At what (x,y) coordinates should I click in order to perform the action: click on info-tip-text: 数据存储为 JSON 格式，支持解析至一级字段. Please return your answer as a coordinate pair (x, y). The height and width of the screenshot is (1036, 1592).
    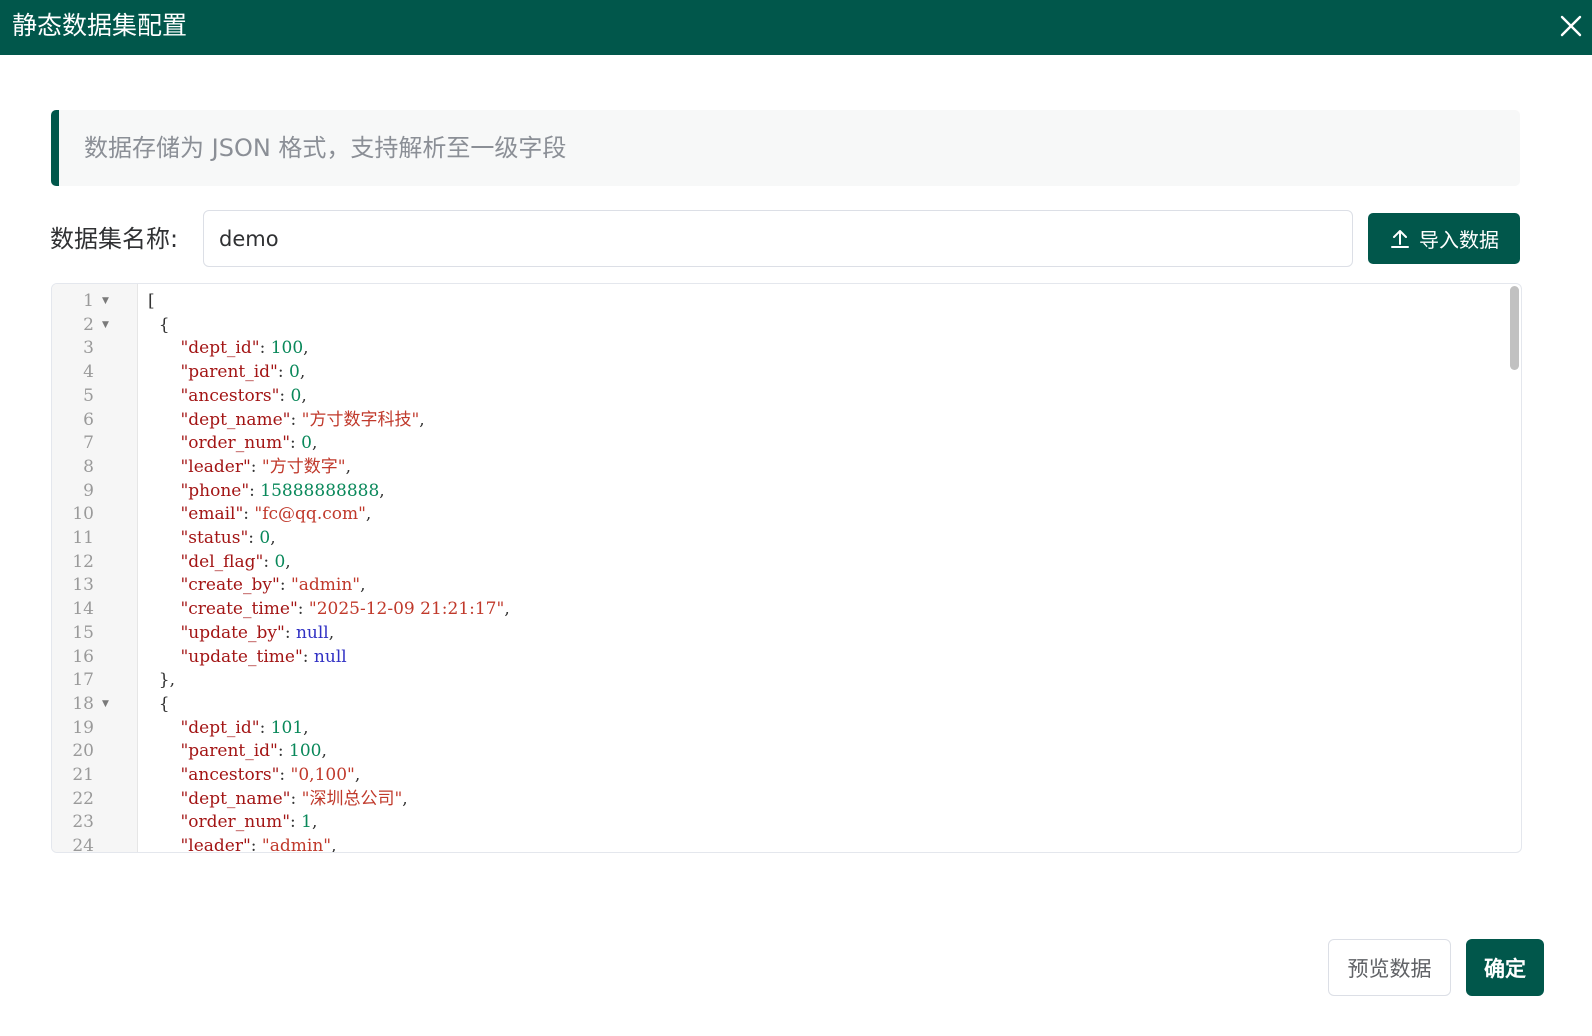
    Looking at the image, I should click on (325, 148).